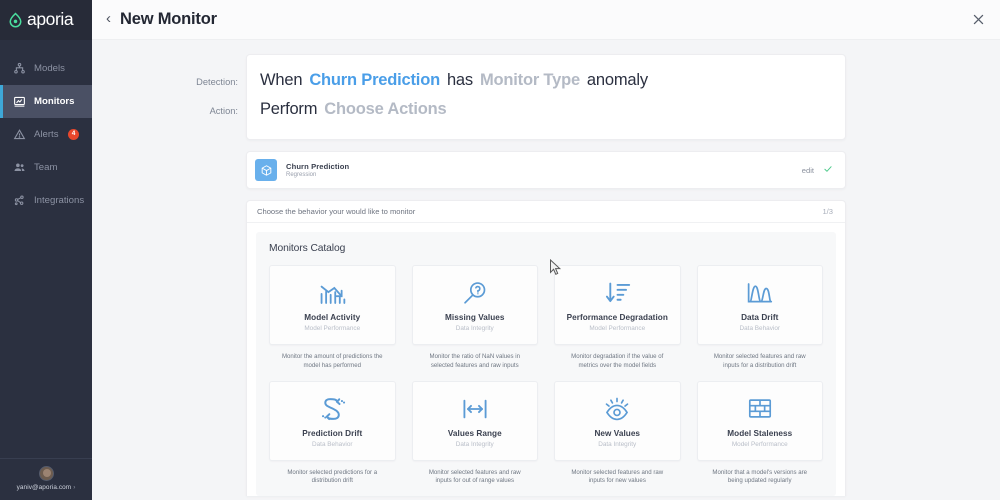  Describe the element at coordinates (19, 134) in the screenshot. I see `alerts-warning-icon` at that location.